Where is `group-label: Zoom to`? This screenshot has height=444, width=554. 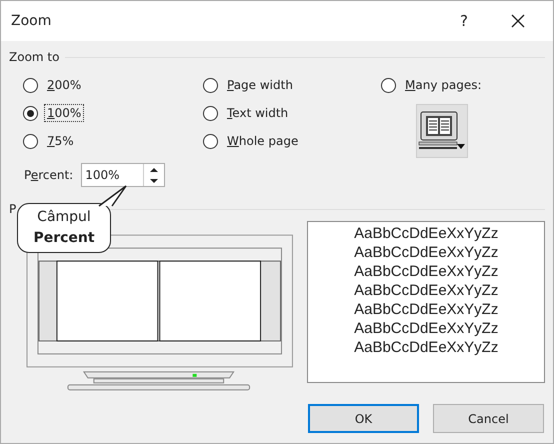 group-label: Zoom to is located at coordinates (34, 57).